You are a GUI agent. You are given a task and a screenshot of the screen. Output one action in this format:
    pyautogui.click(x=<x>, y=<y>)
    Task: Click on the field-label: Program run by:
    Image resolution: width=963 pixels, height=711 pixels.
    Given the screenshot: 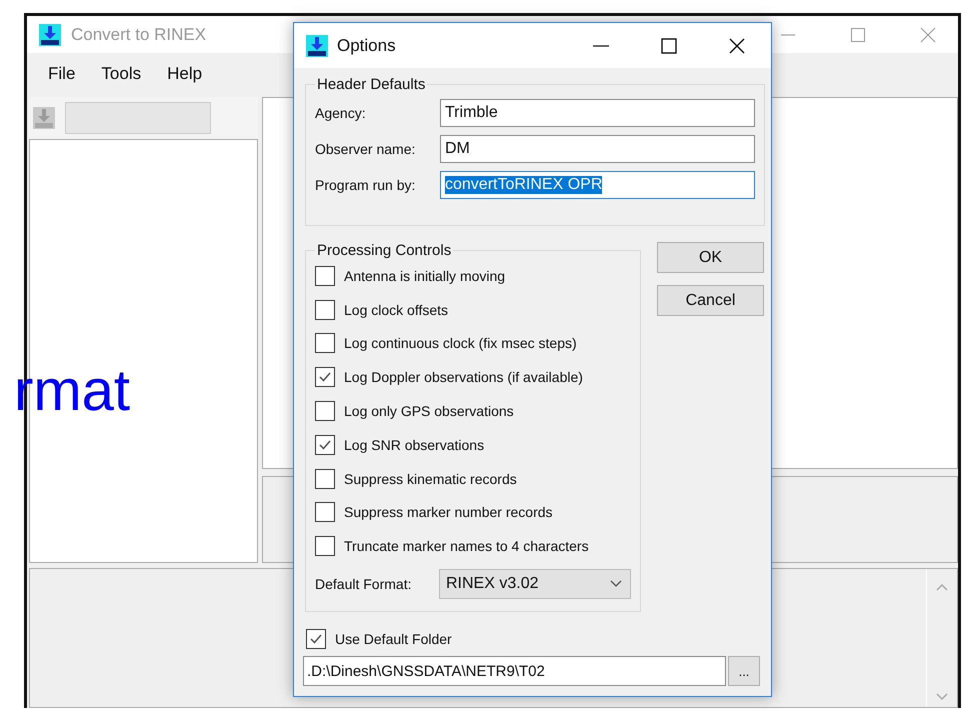 What is the action you would take?
    pyautogui.click(x=365, y=185)
    